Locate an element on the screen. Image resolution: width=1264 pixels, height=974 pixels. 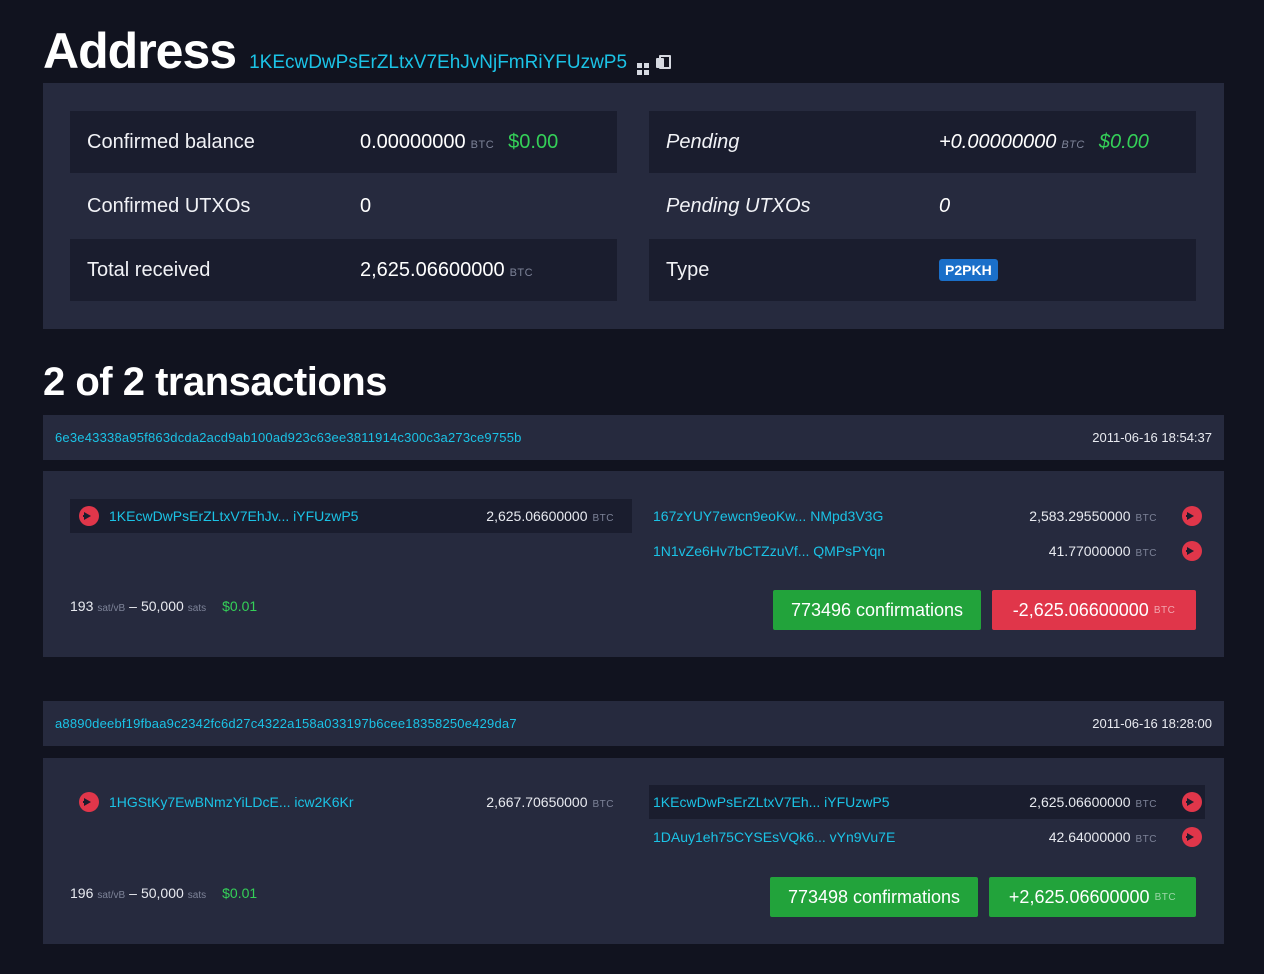
fee-rate: 193 is located at coordinates (82, 606).